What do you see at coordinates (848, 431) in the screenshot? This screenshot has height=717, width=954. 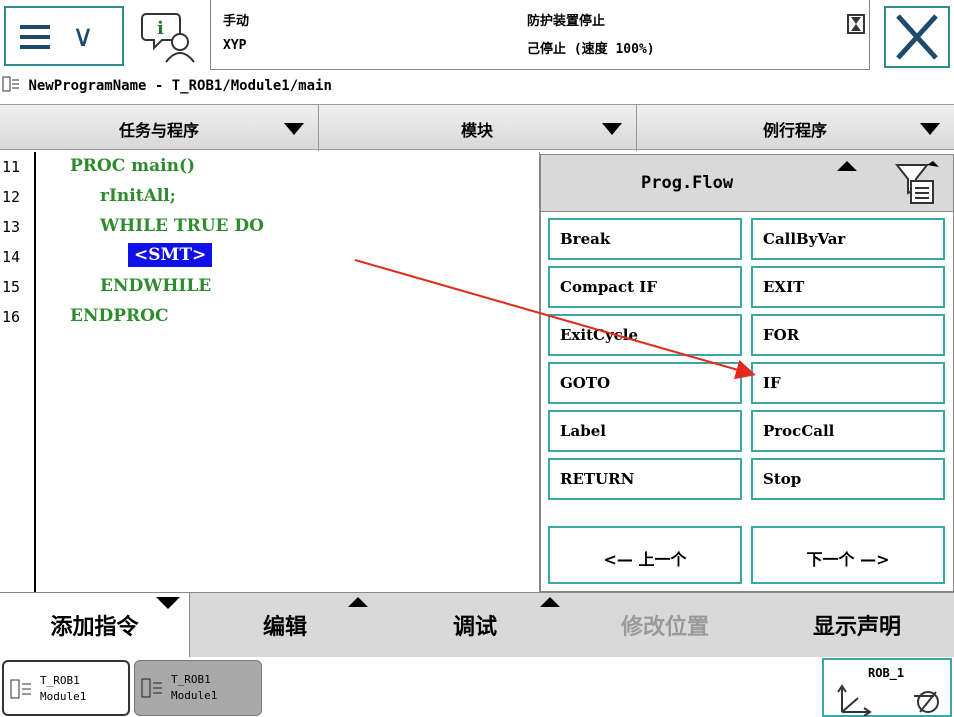 I see `instr-proccall: ProcCall` at bounding box center [848, 431].